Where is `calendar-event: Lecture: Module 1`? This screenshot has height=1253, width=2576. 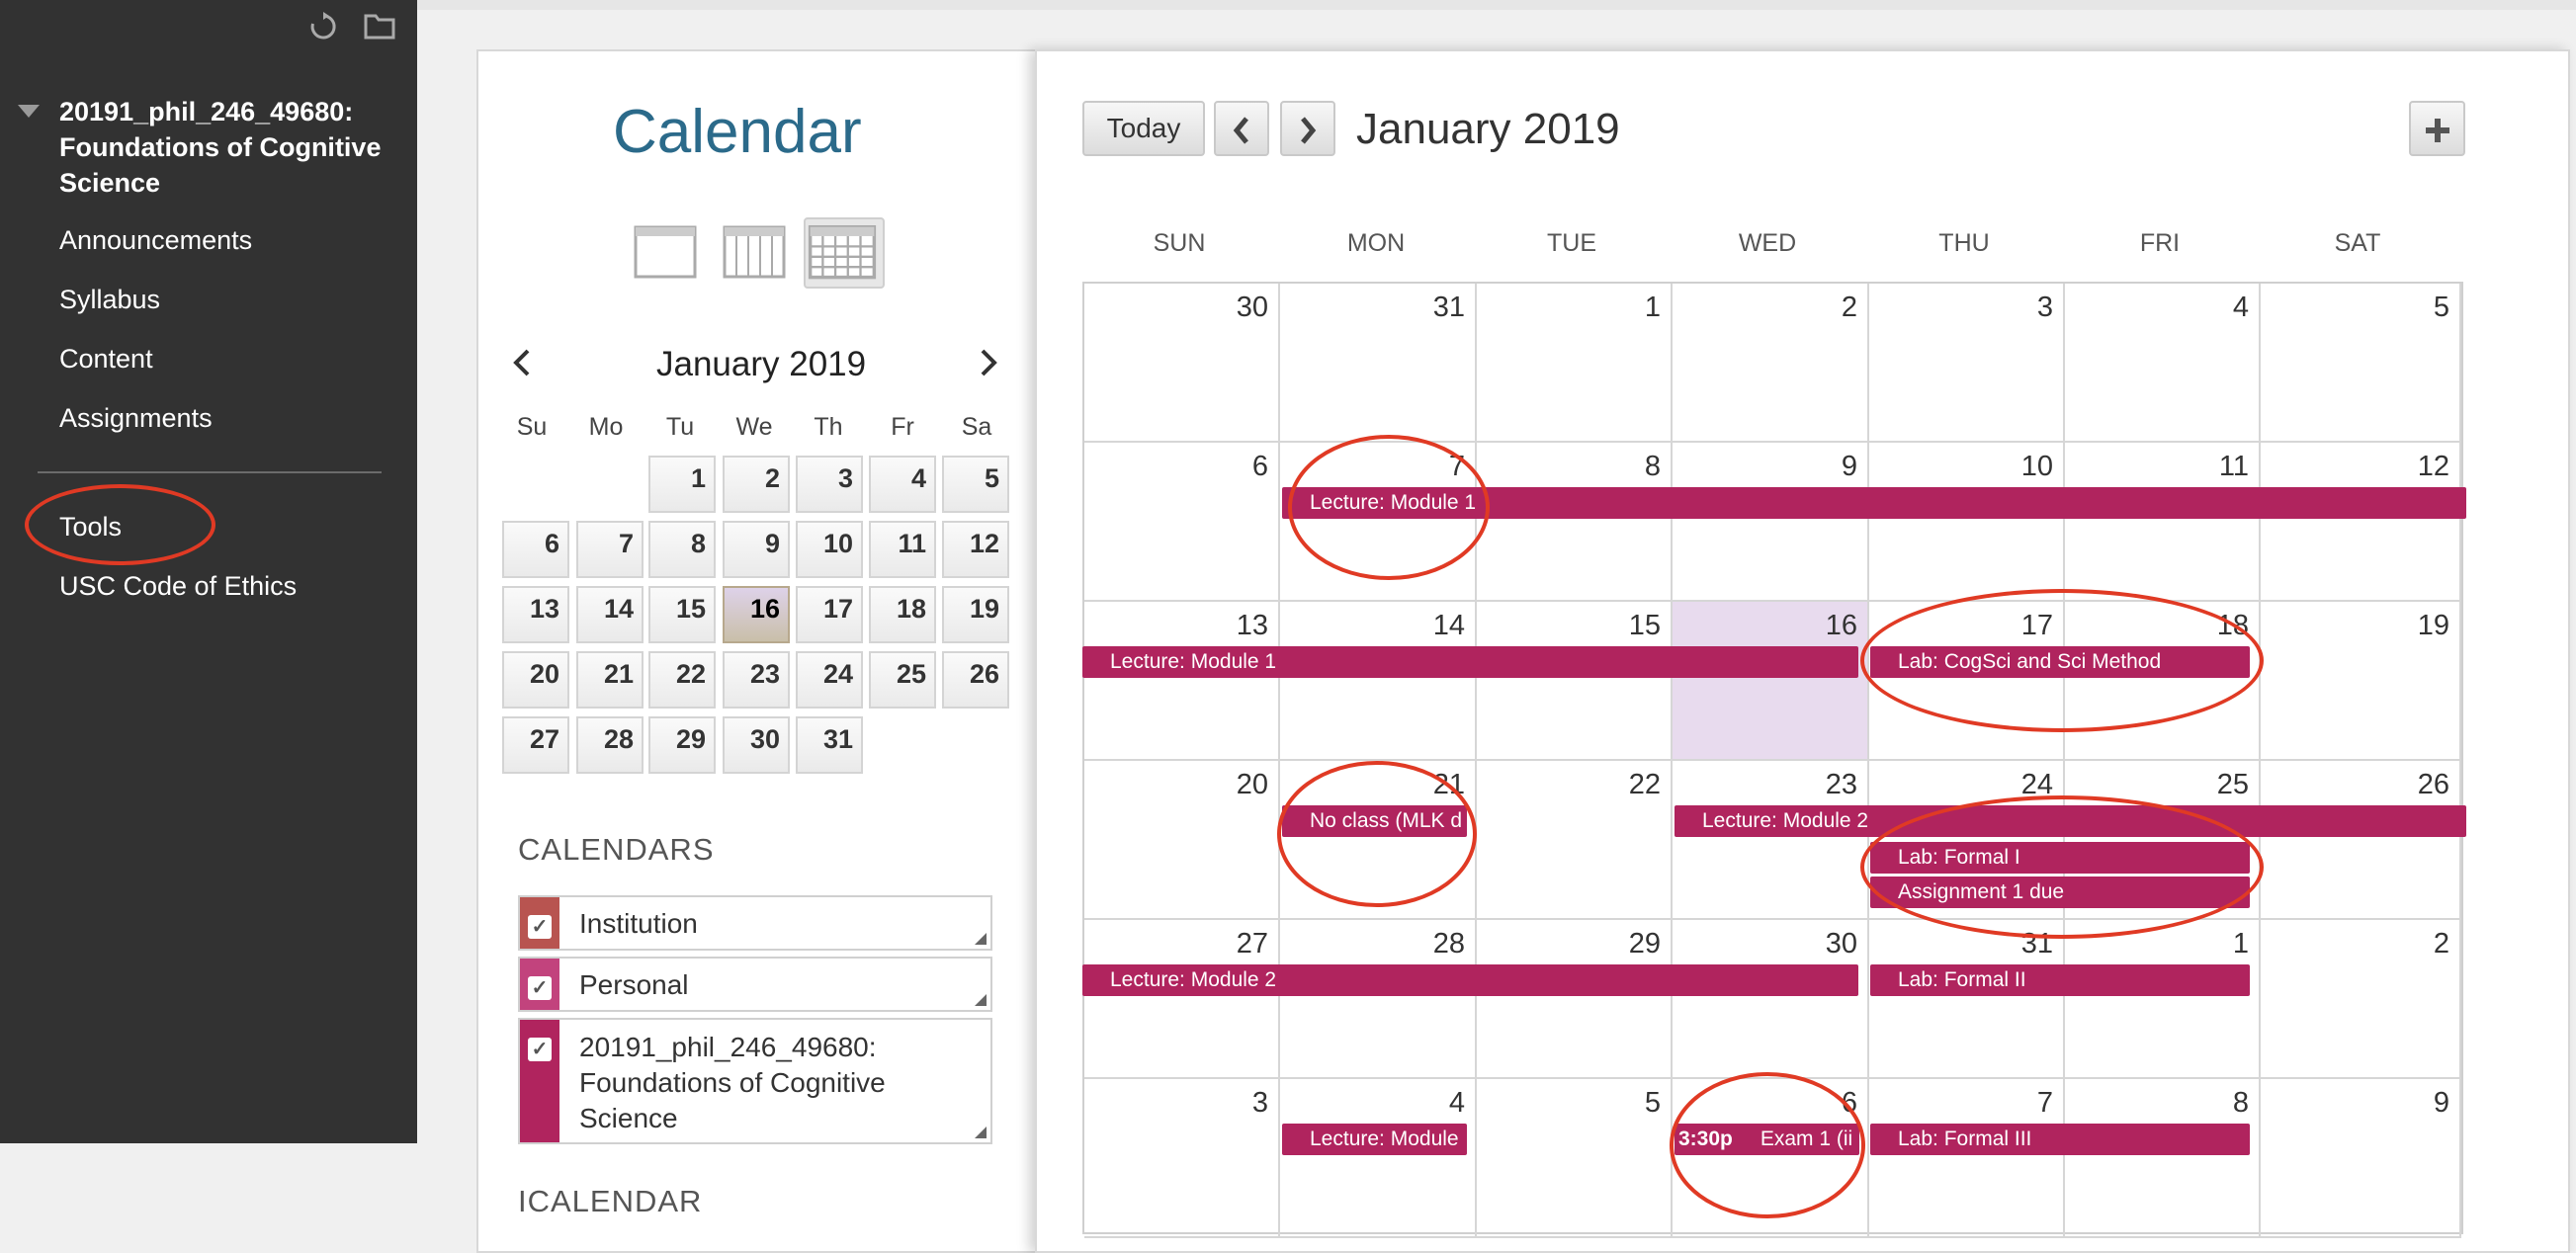
calendar-event: Lecture: Module 1 is located at coordinates (1470, 662).